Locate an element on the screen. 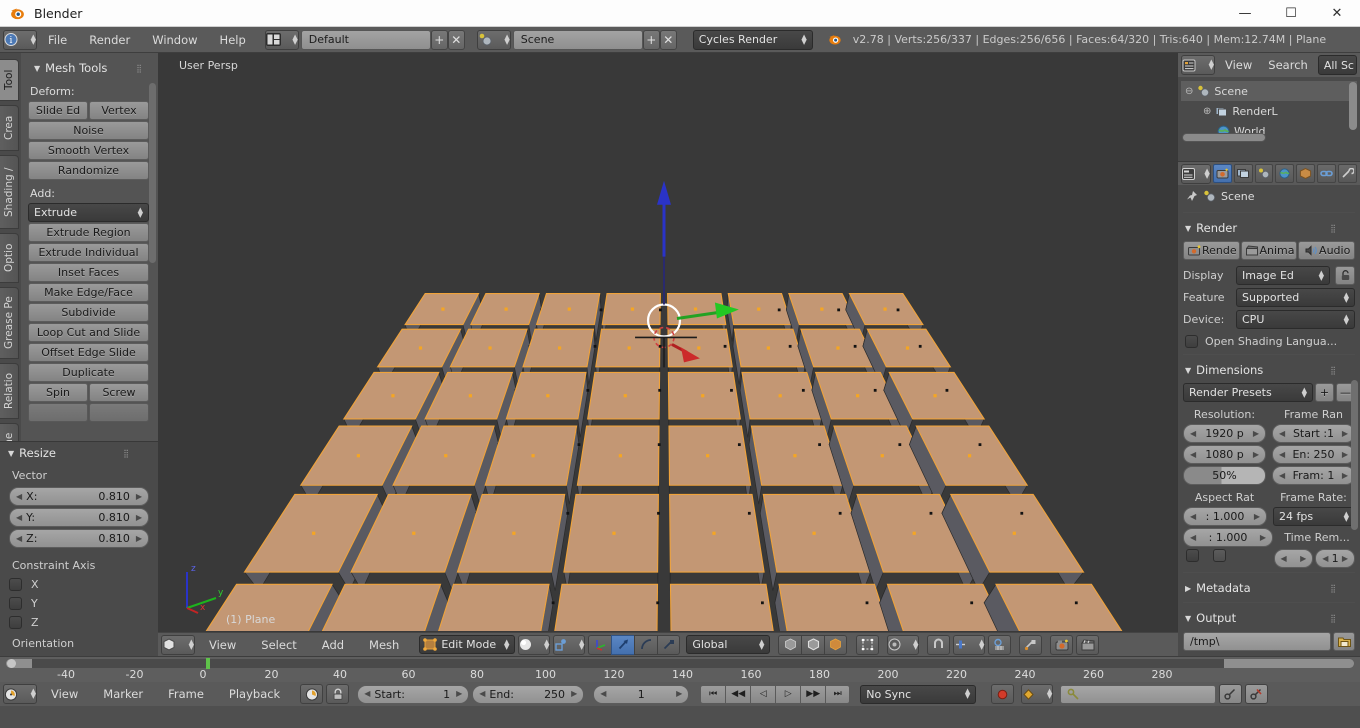 Image resolution: width=1360 pixels, height=728 pixels. viewport-menu-mesh: Mesh is located at coordinates (384, 645).